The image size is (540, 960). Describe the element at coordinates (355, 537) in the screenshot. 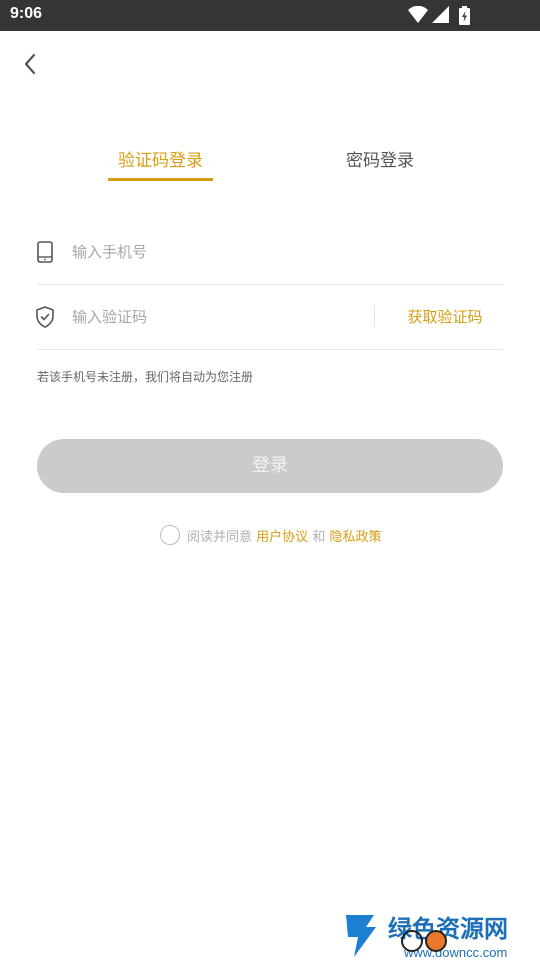

I see `privacy-policy-link: 隐私政策` at that location.